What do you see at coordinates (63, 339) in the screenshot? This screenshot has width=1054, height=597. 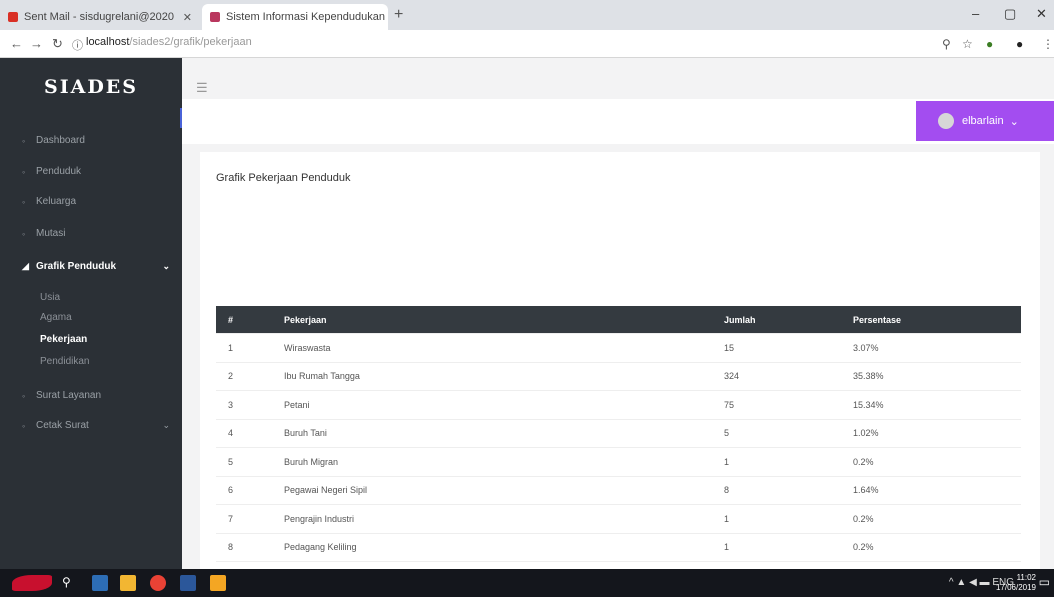 I see `sidebar-subitem-pekerjaan: Pekerjaan` at bounding box center [63, 339].